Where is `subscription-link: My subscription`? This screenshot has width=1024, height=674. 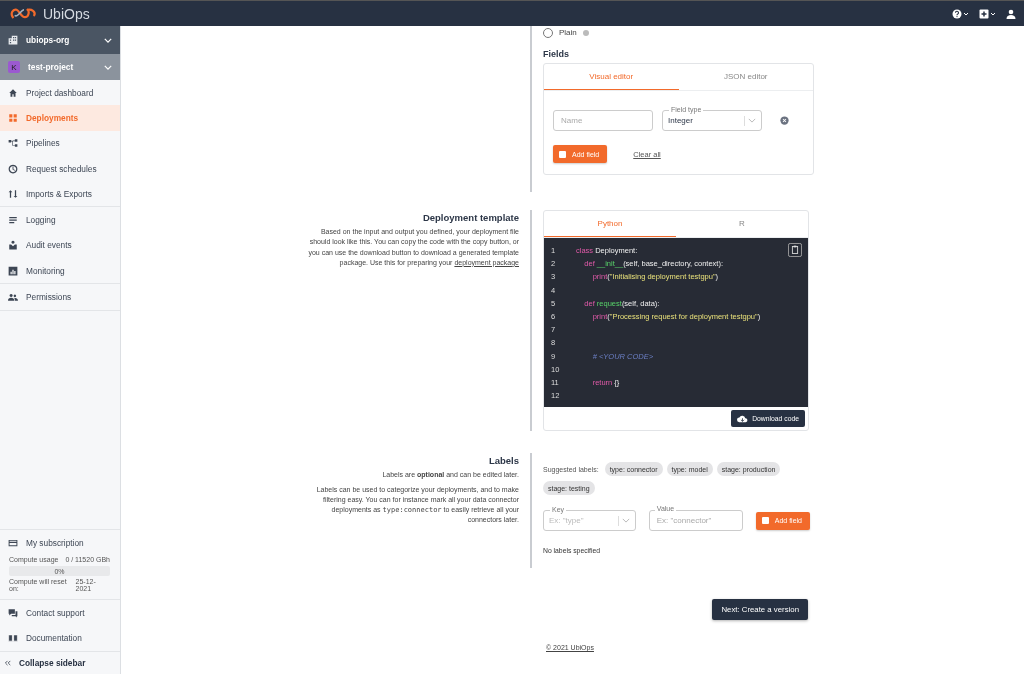 subscription-link: My subscription is located at coordinates (60, 543).